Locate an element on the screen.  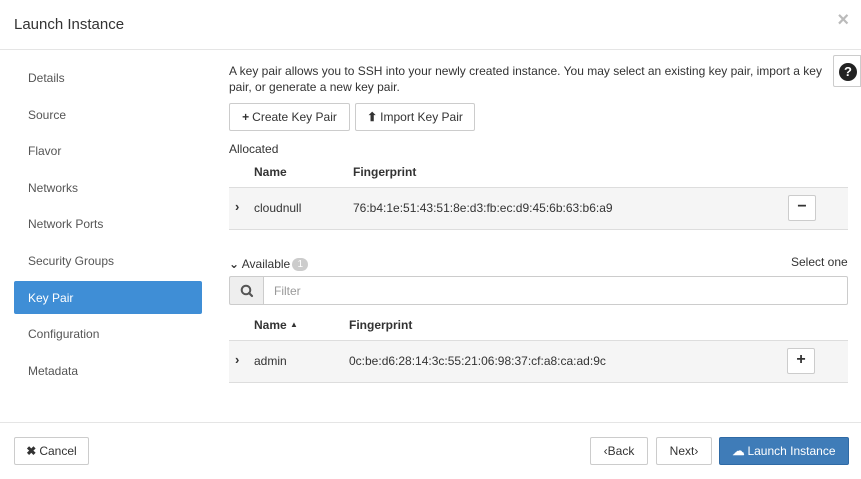
cloud-upload-icon: ☁ is located at coordinates (738, 451).